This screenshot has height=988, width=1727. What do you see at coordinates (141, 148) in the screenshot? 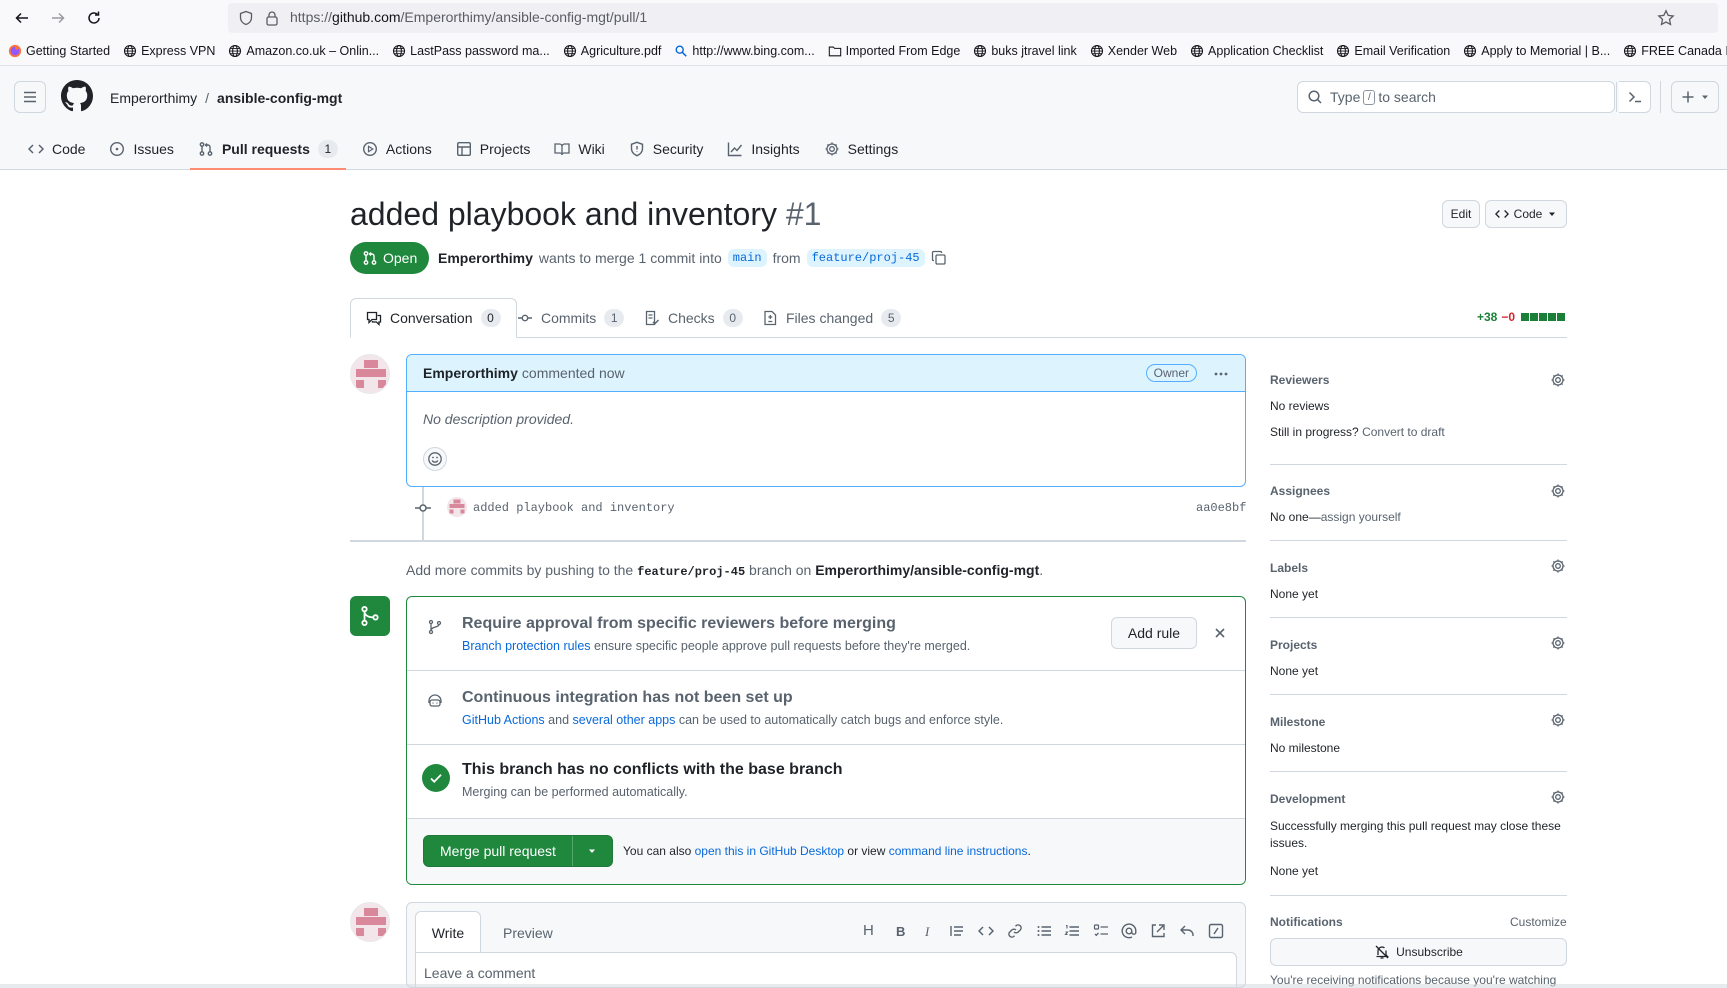
I see `tab-issues: Issues` at bounding box center [141, 148].